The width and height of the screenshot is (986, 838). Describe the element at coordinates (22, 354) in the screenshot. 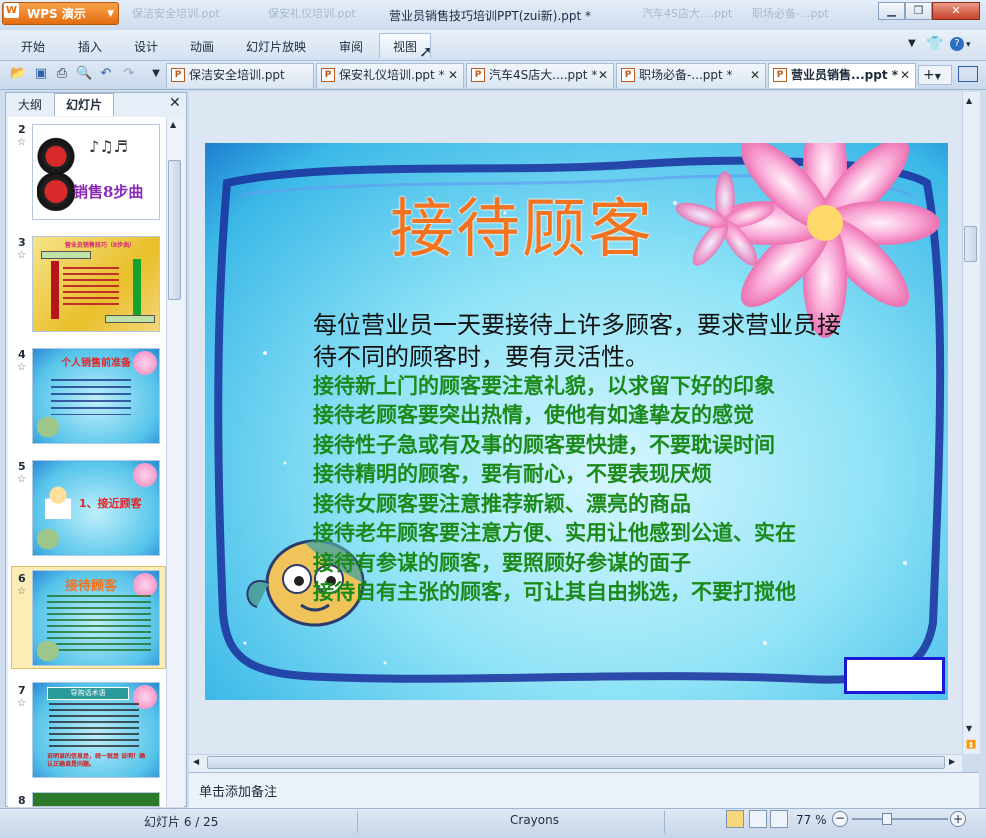

I see `slide-number: 4` at that location.